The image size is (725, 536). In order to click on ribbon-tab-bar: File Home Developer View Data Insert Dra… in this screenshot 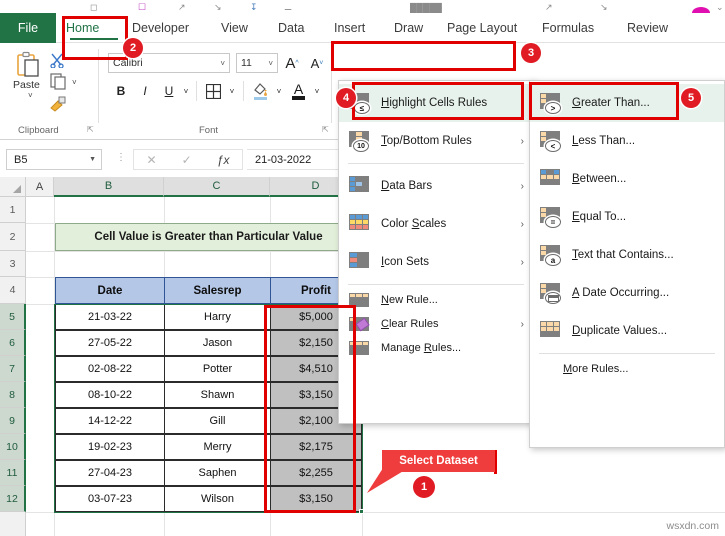, I will do `click(362, 28)`.